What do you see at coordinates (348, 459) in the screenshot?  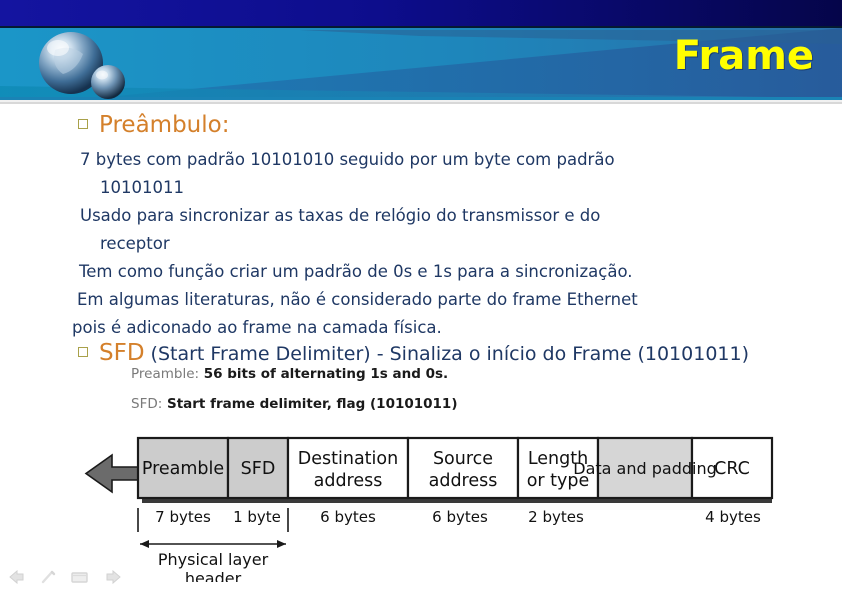 I see `frame-label-destination: Destination` at bounding box center [348, 459].